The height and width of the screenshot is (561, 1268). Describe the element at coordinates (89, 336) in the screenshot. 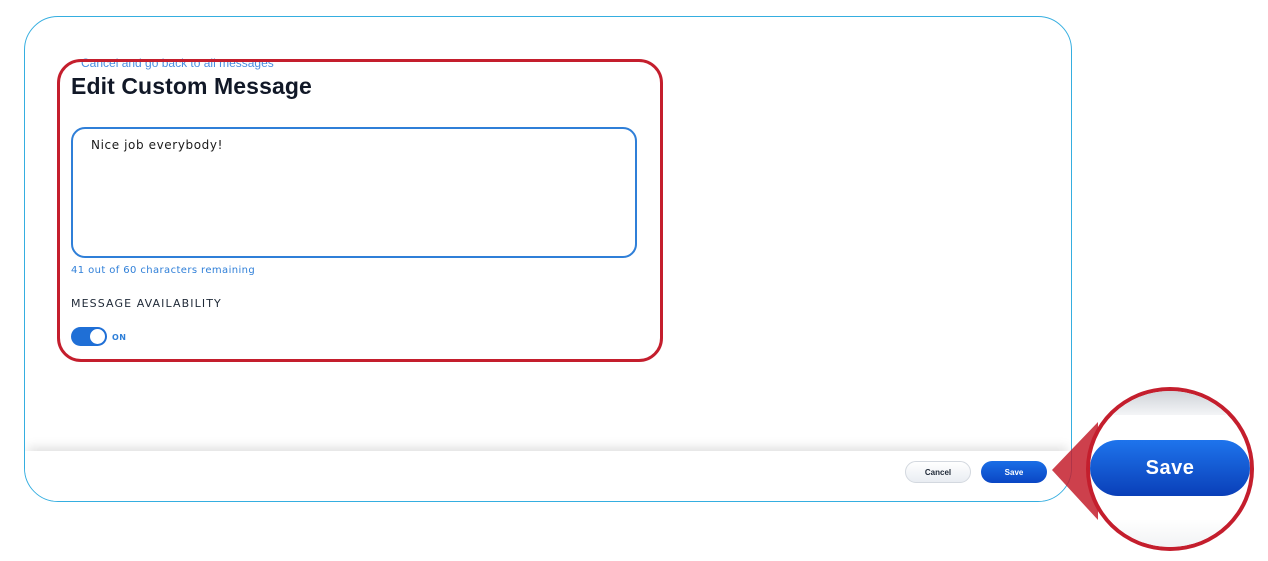

I see `availability-toggle` at that location.